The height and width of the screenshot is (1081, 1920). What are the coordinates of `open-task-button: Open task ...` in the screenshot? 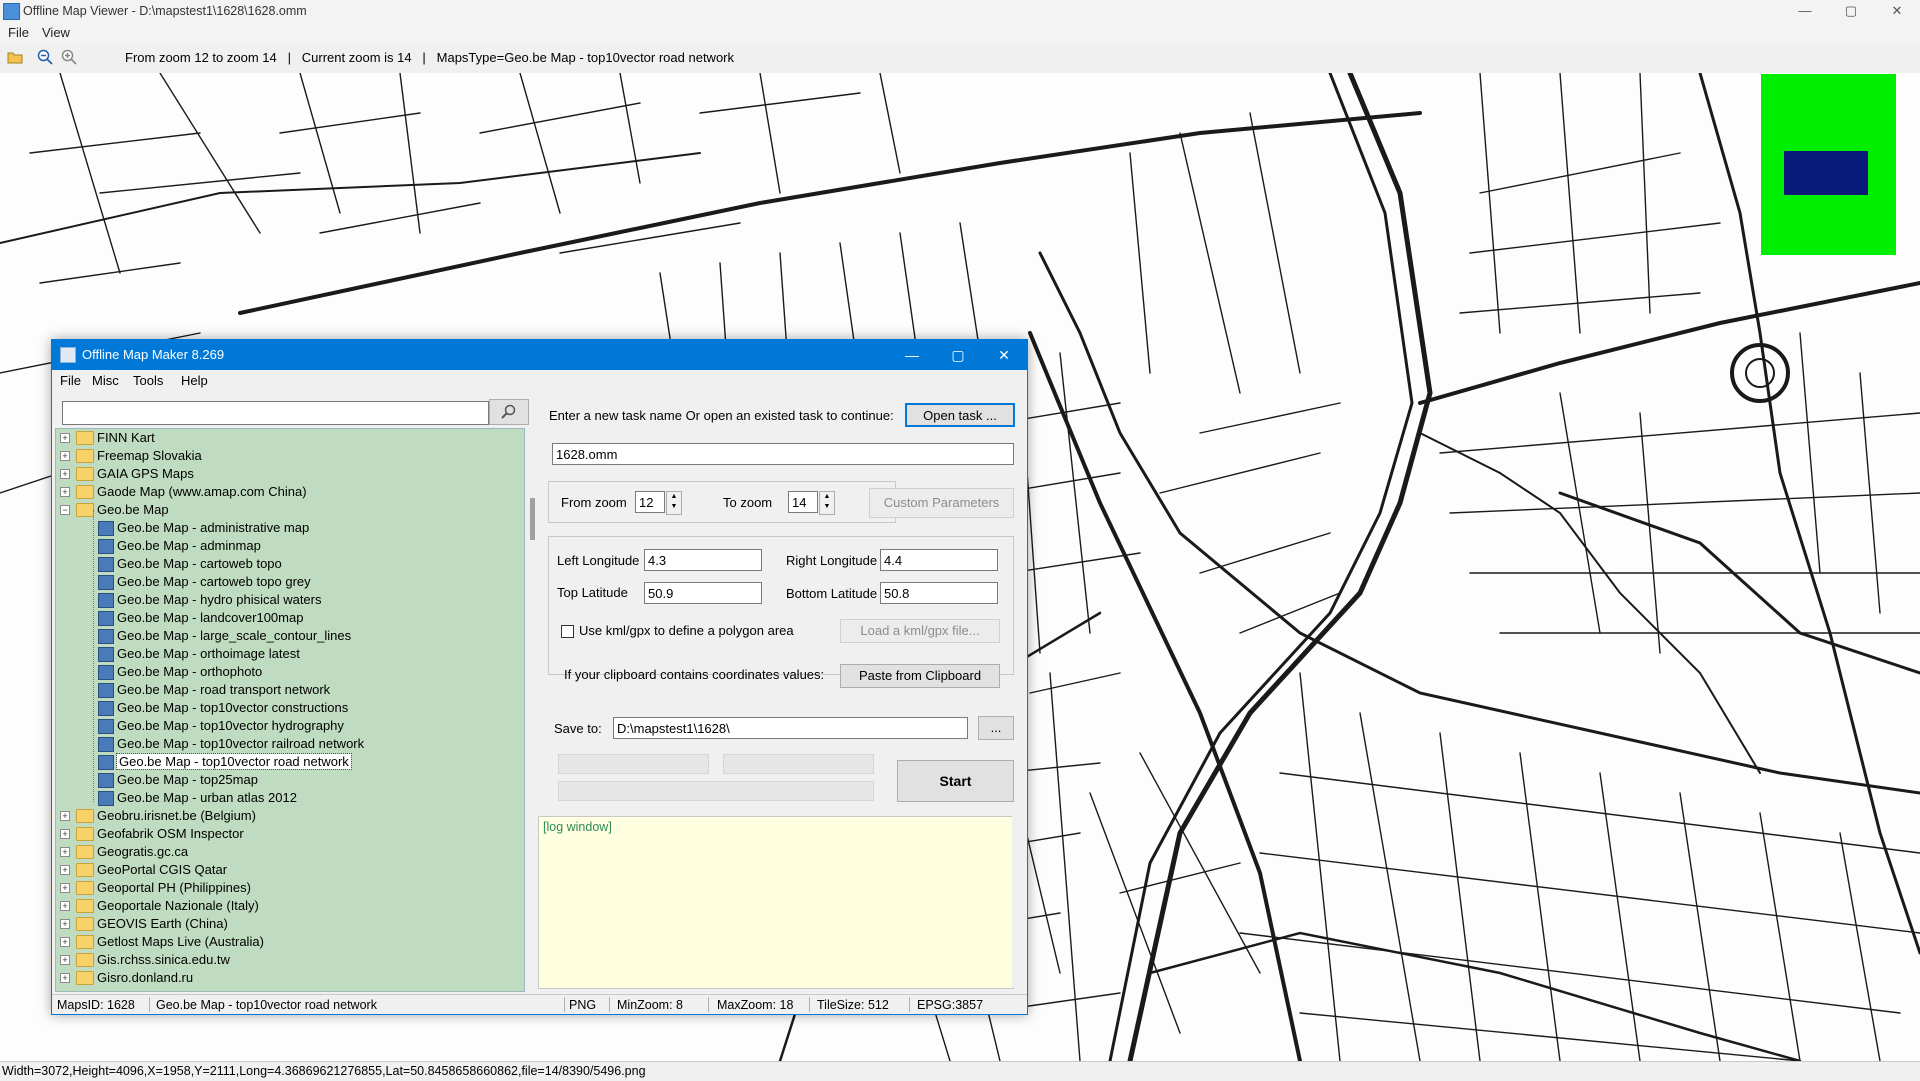 It's located at (960, 415).